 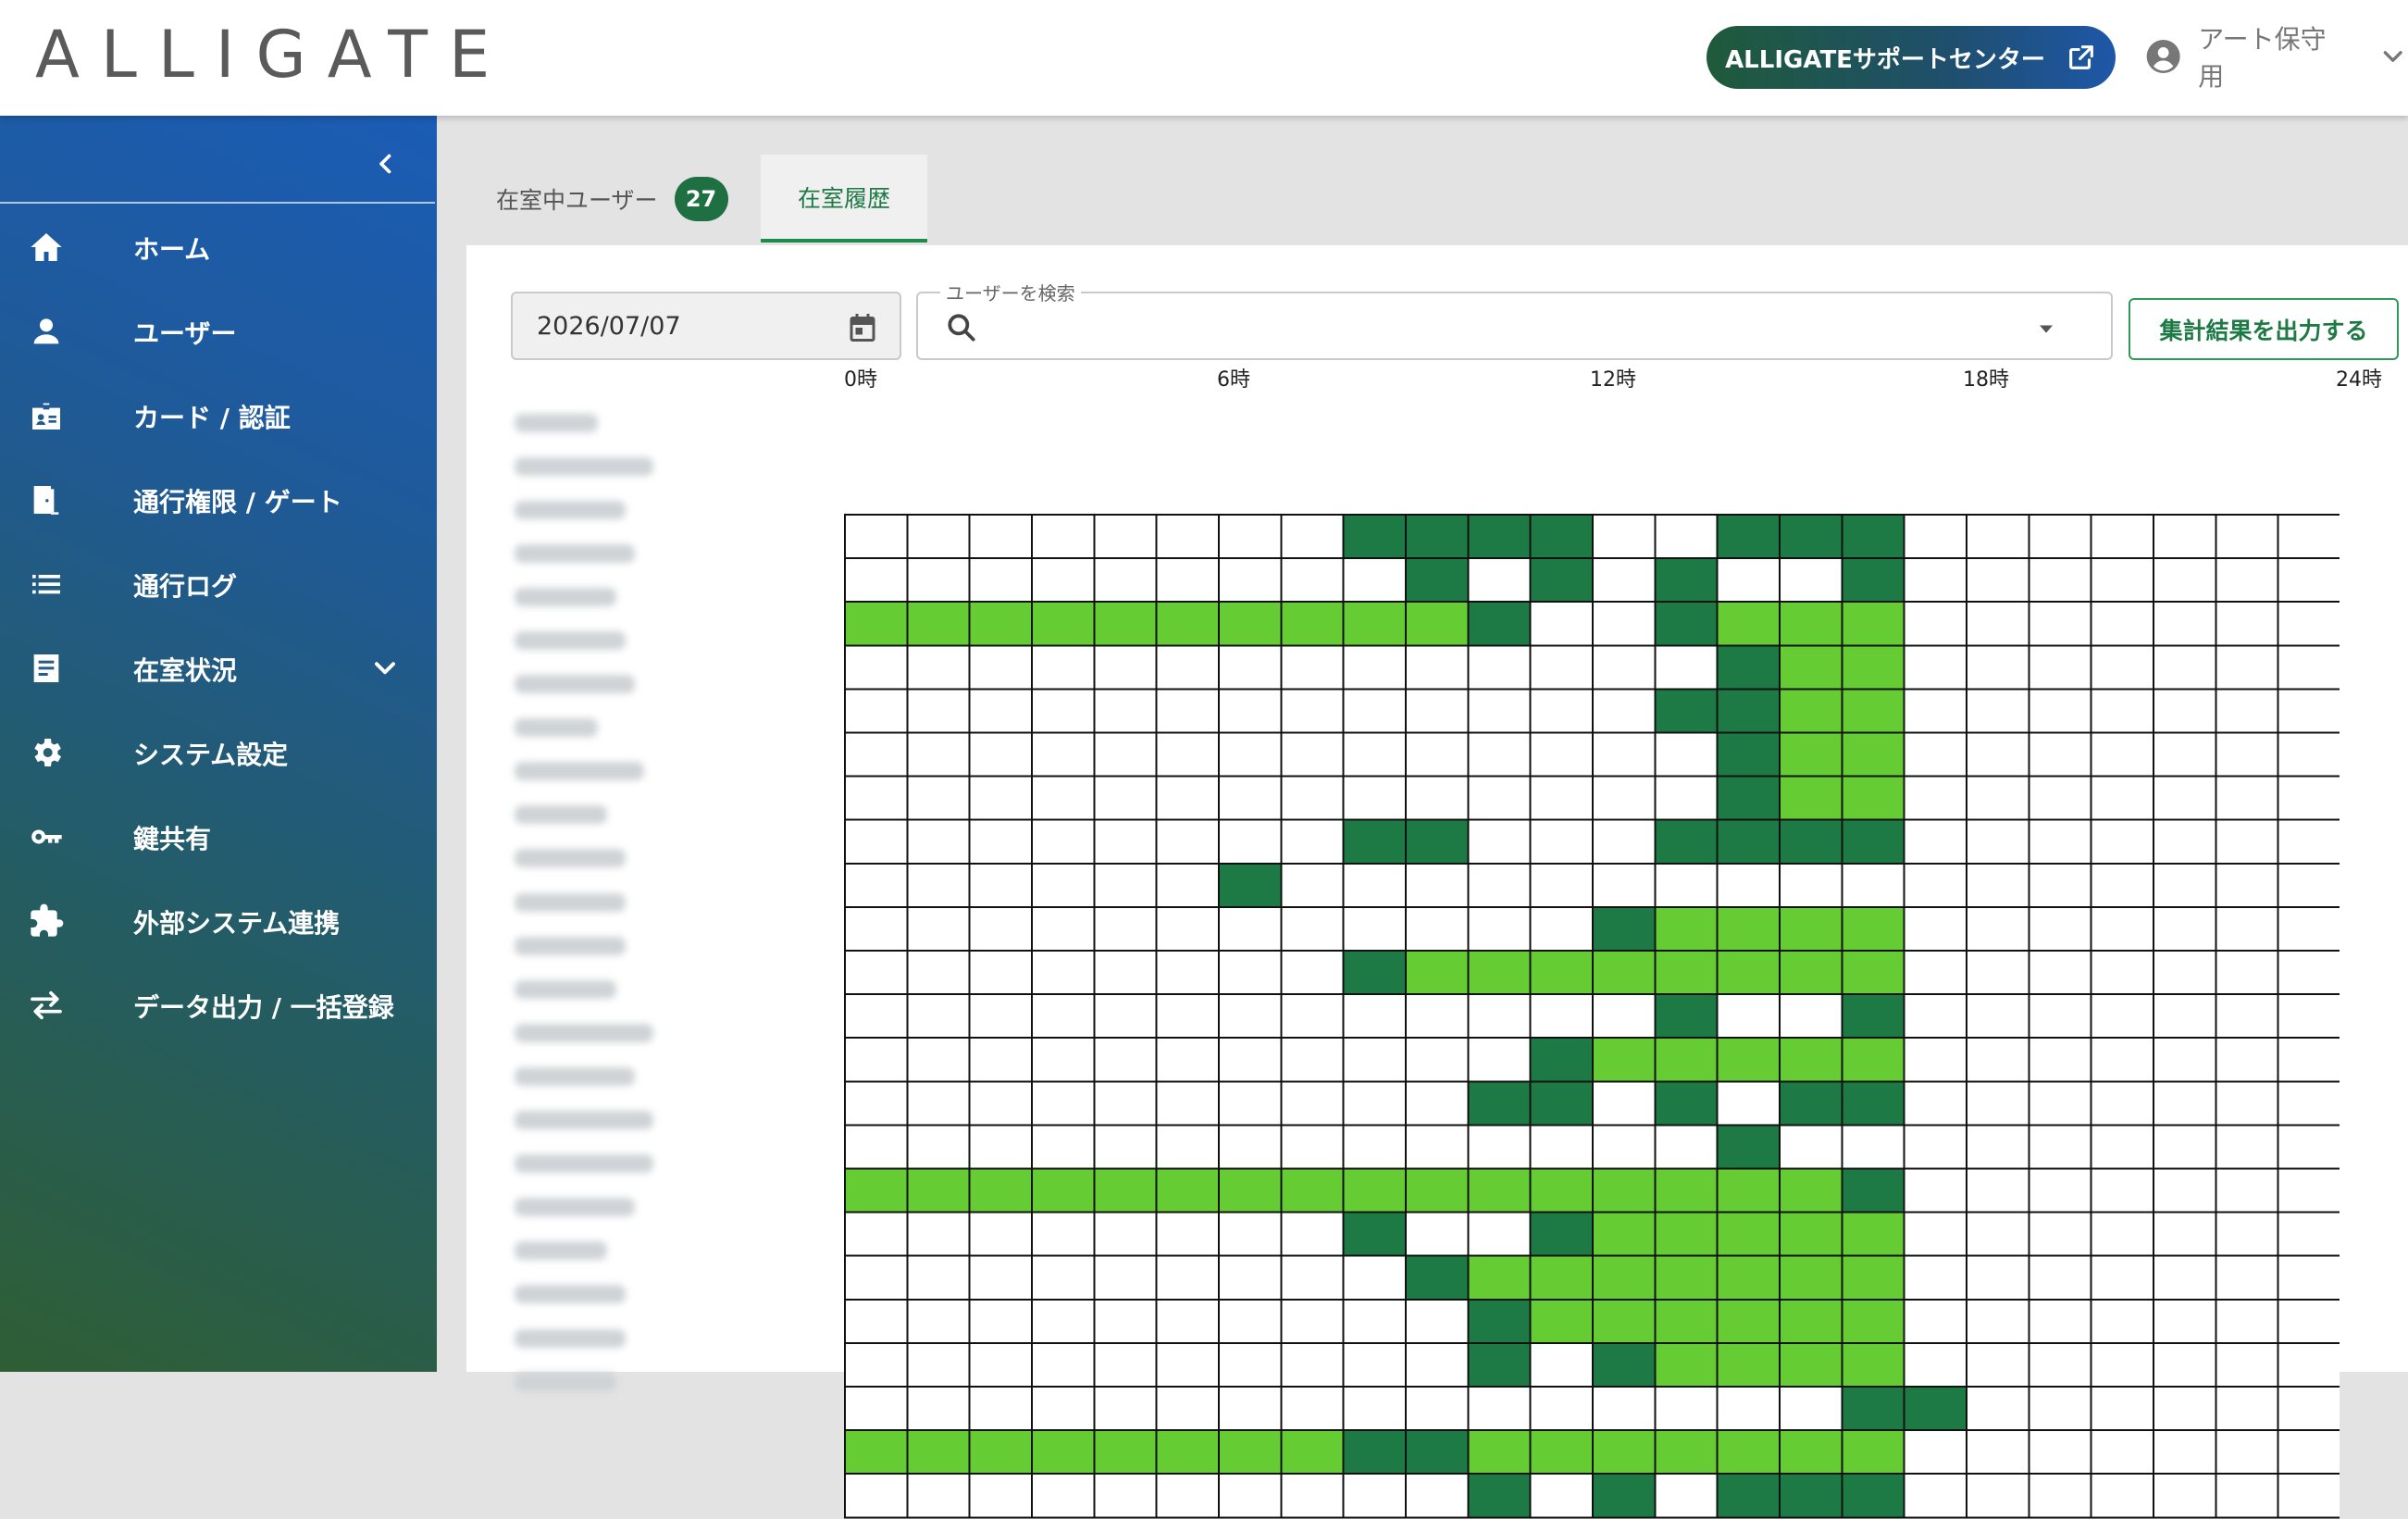 What do you see at coordinates (2264, 329) in the screenshot?
I see `export-summary-button: 集計結果を出力する` at bounding box center [2264, 329].